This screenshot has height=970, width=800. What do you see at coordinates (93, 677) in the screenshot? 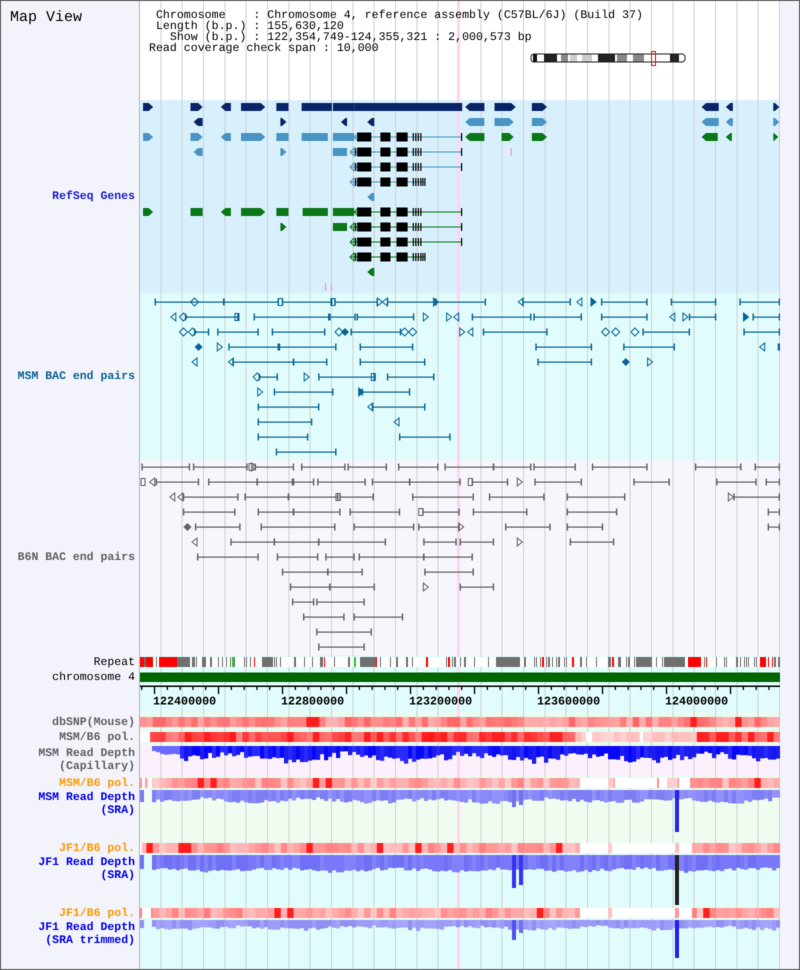
I see `track-label: chromosome 4` at bounding box center [93, 677].